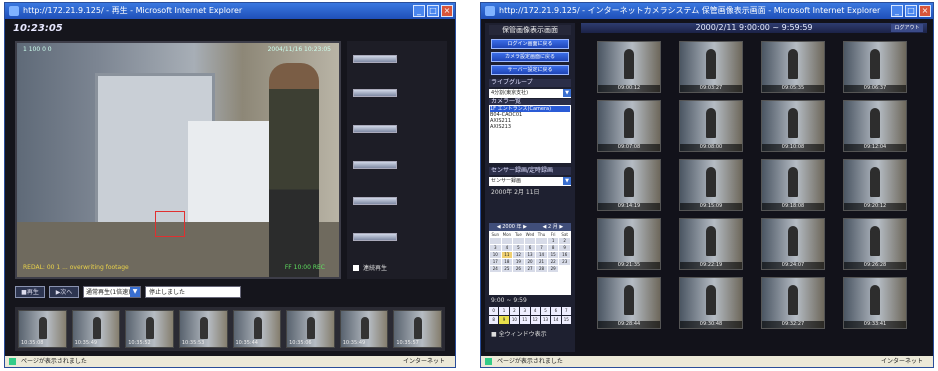 This screenshot has height=371, width=938. Describe the element at coordinates (495, 269) in the screenshot. I see `calendar-day: 24` at that location.